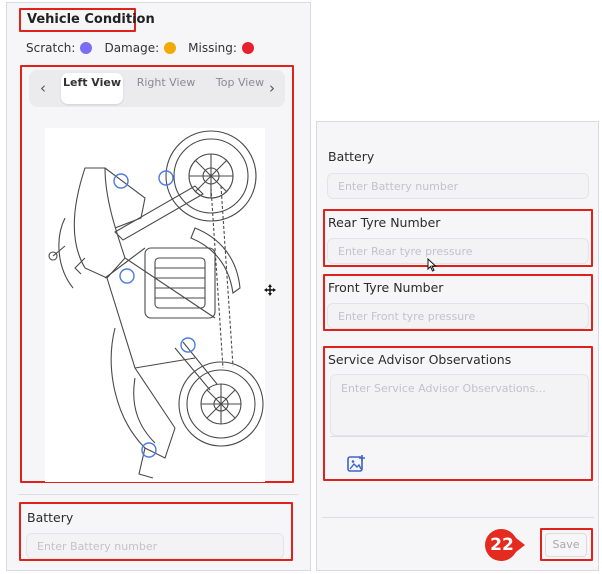  Describe the element at coordinates (458, 251) in the screenshot. I see `rear-tyre-input: Enter Rear tyre pressure` at that location.